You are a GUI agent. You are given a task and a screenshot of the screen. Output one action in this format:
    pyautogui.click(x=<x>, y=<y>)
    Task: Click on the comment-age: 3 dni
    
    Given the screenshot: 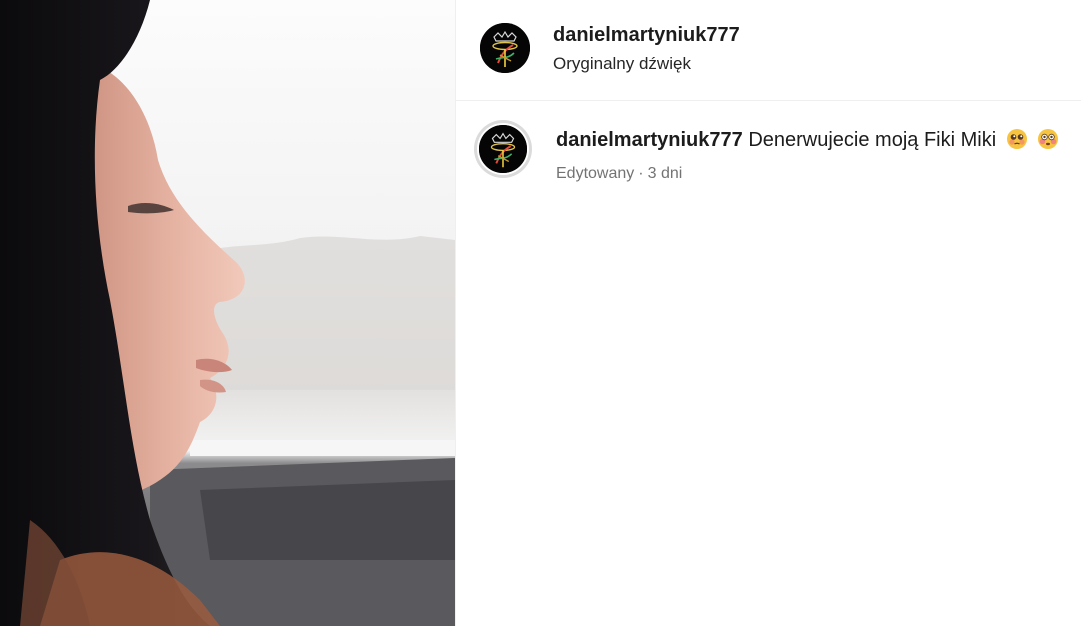 What is the action you would take?
    pyautogui.click(x=665, y=173)
    